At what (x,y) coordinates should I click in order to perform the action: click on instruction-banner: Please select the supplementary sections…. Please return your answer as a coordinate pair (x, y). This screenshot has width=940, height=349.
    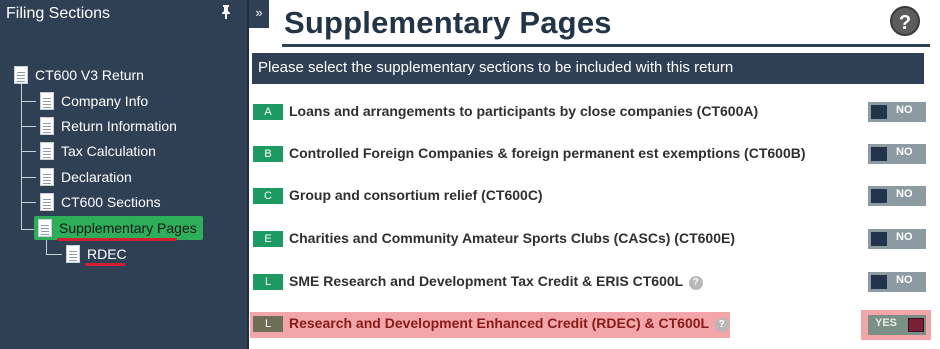
    Looking at the image, I should click on (588, 68).